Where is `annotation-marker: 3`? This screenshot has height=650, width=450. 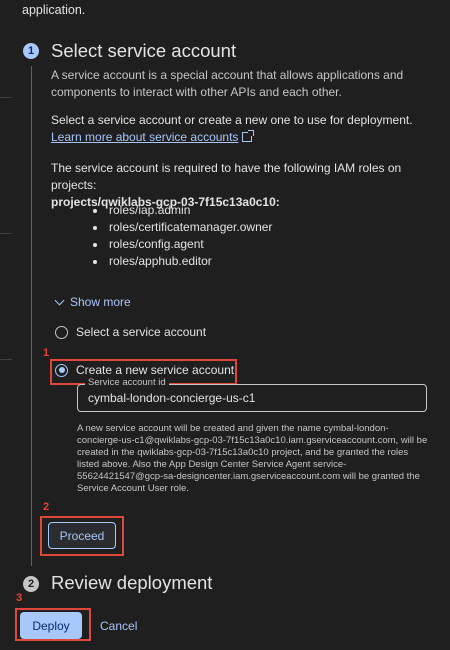 annotation-marker: 3 is located at coordinates (19, 598).